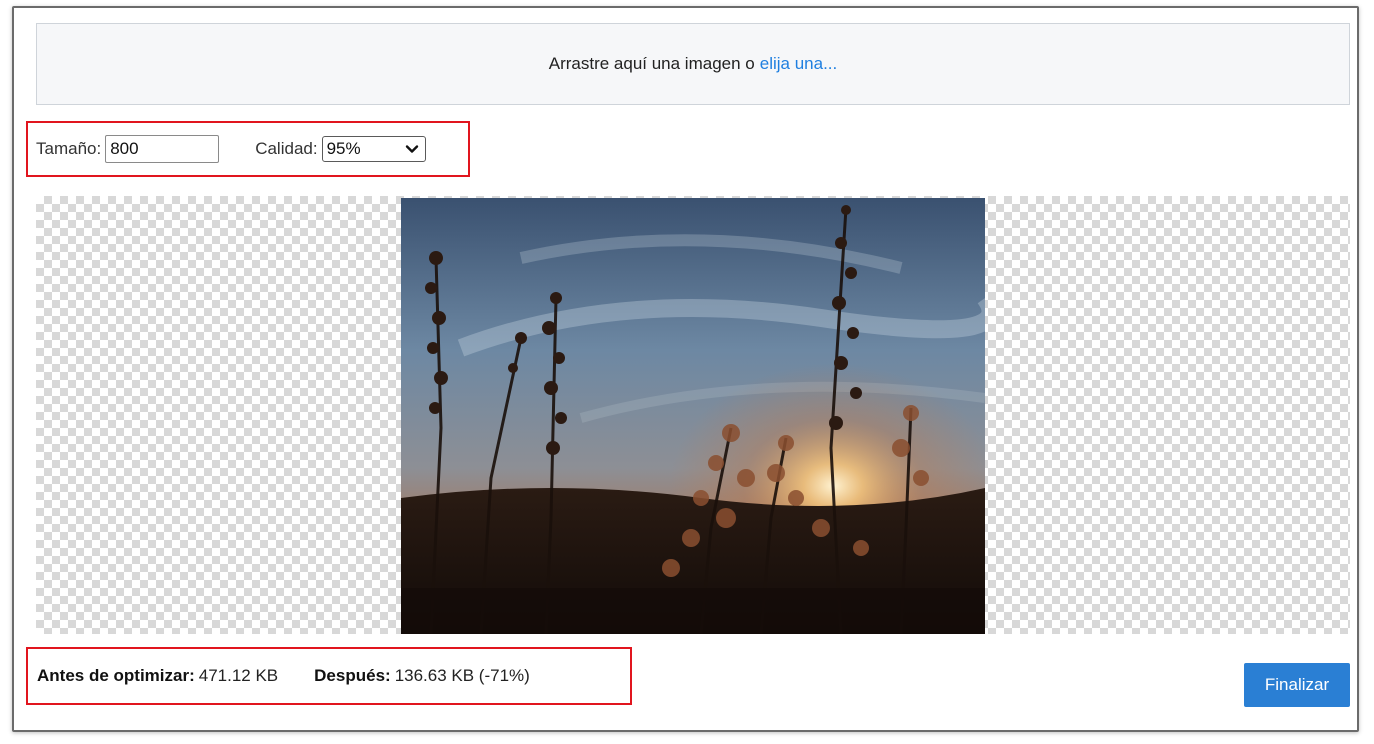  I want to click on chevron-down-icon, so click(411, 149).